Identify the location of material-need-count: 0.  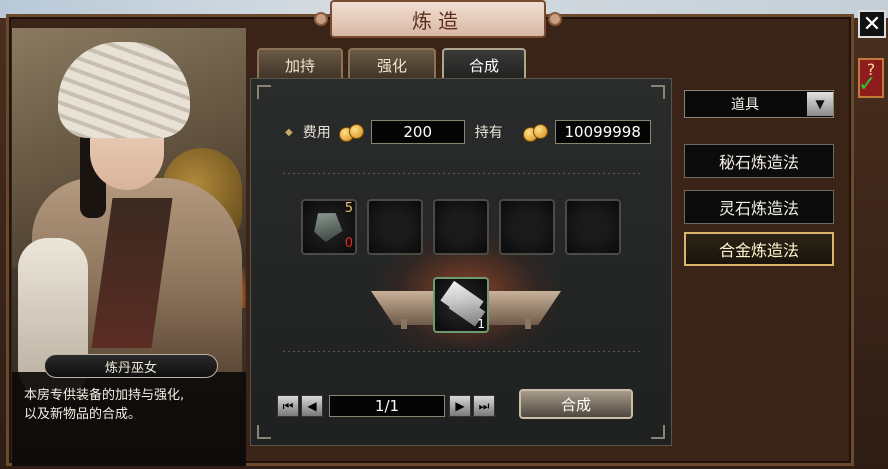
(348, 243).